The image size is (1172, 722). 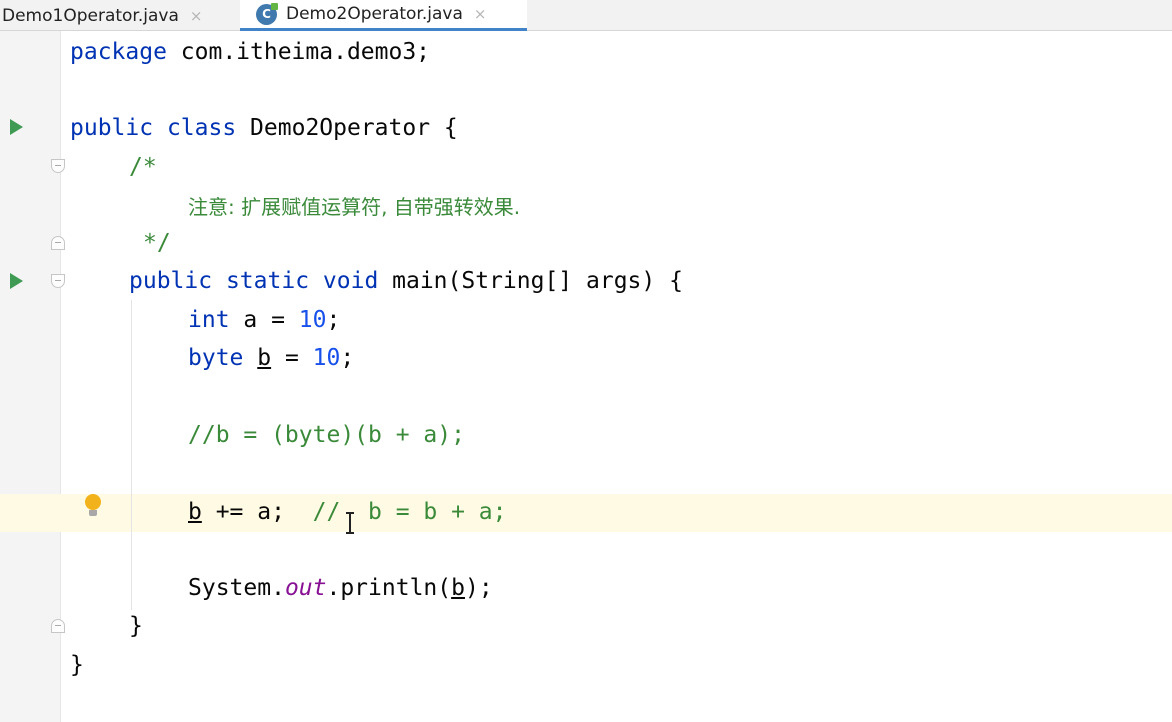 I want to click on java-class-icon: C, so click(x=267, y=13).